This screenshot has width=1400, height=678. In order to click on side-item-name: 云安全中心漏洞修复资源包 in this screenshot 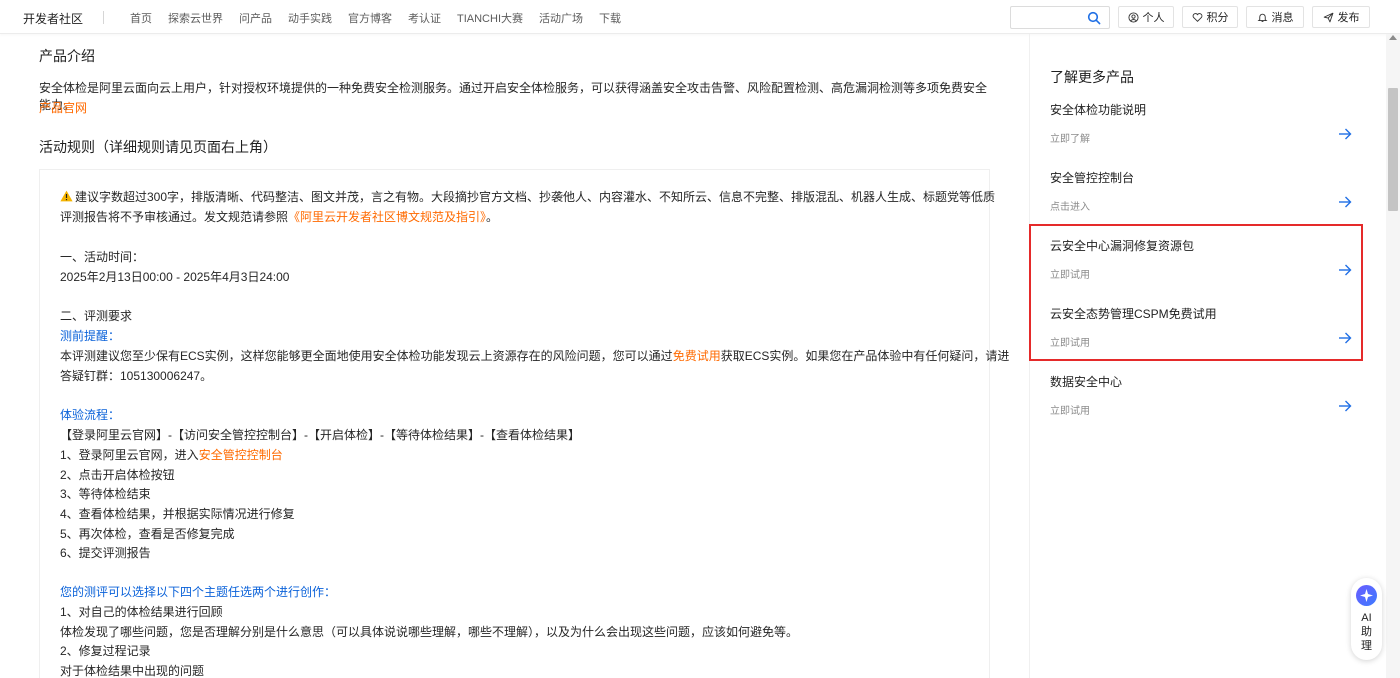, I will do `click(1122, 246)`.